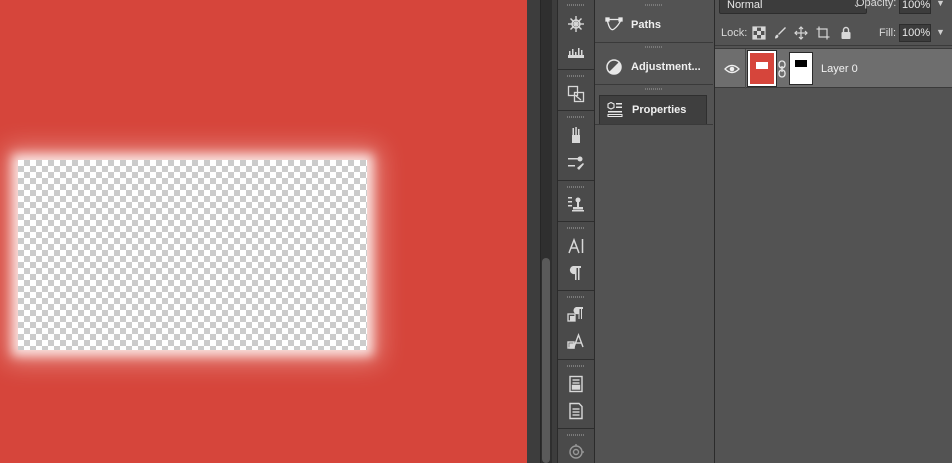 The image size is (952, 463). Describe the element at coordinates (888, 33) in the screenshot. I see `fill-label: Fill:` at that location.